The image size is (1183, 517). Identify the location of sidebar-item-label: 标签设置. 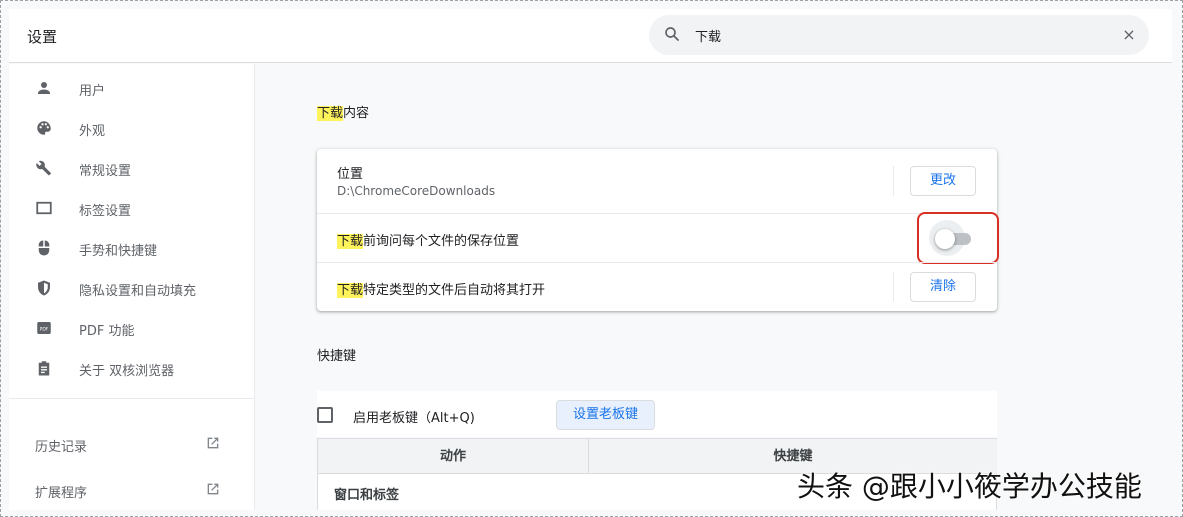
(105, 211).